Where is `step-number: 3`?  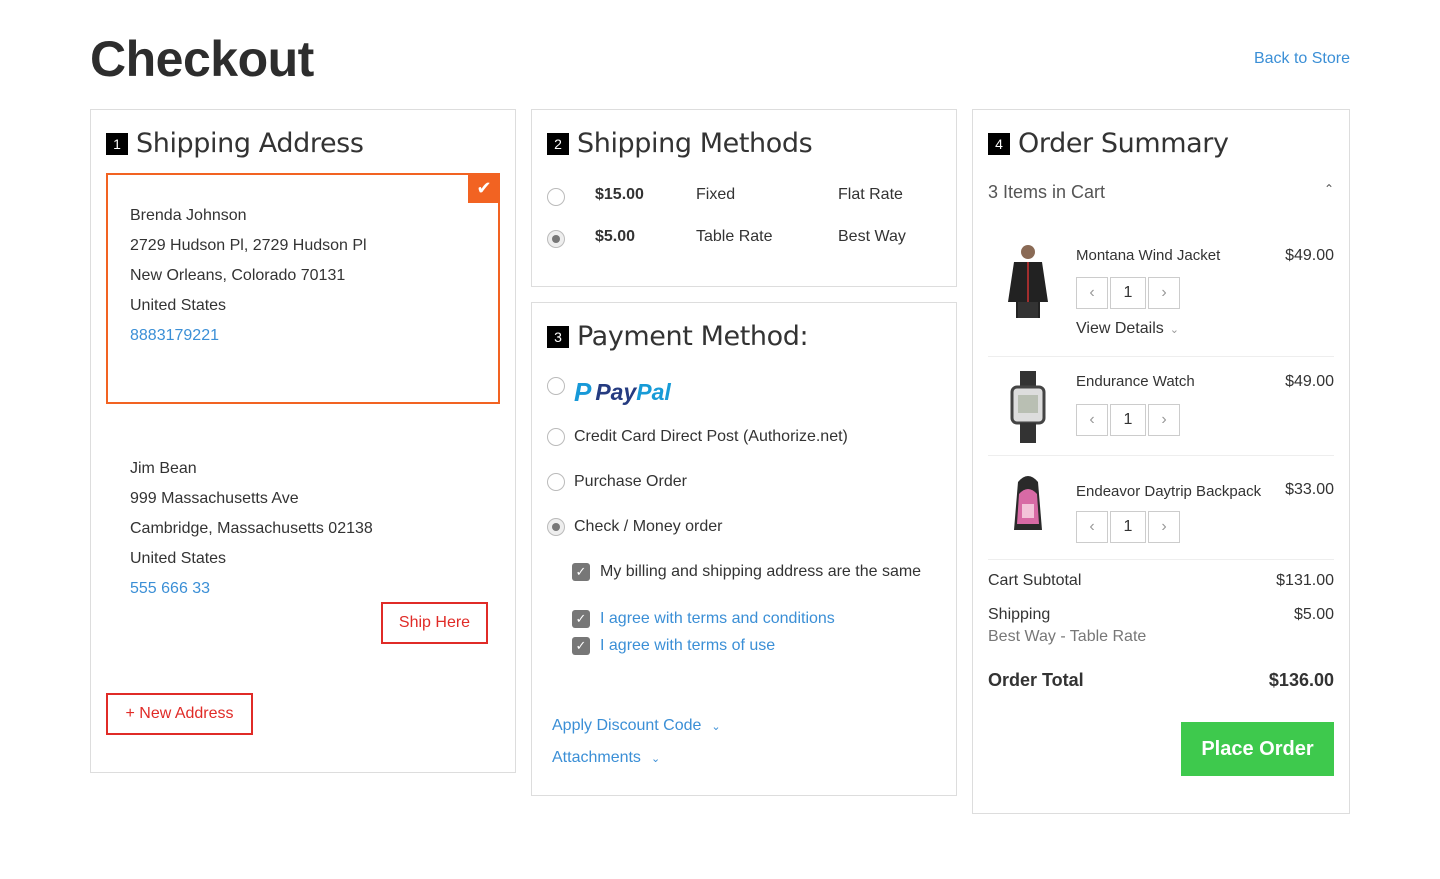
step-number: 3 is located at coordinates (558, 336).